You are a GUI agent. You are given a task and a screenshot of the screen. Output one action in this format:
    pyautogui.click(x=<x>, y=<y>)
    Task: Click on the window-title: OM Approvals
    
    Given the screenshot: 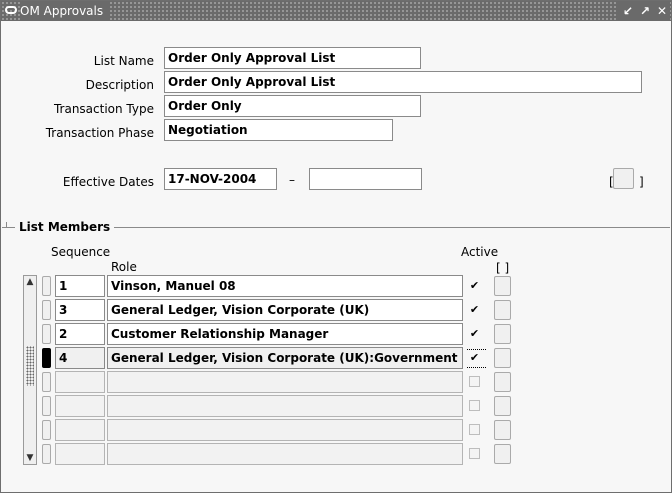 What is the action you would take?
    pyautogui.click(x=65, y=11)
    